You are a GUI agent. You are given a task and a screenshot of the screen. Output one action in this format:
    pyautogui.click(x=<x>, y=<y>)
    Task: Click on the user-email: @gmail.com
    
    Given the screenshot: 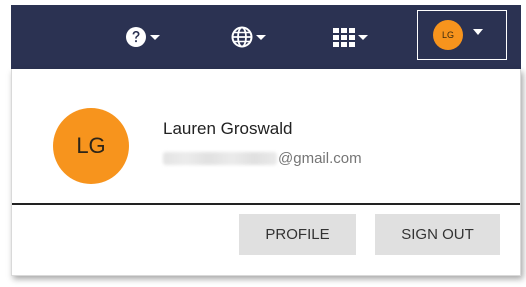 What is the action you would take?
    pyautogui.click(x=262, y=158)
    